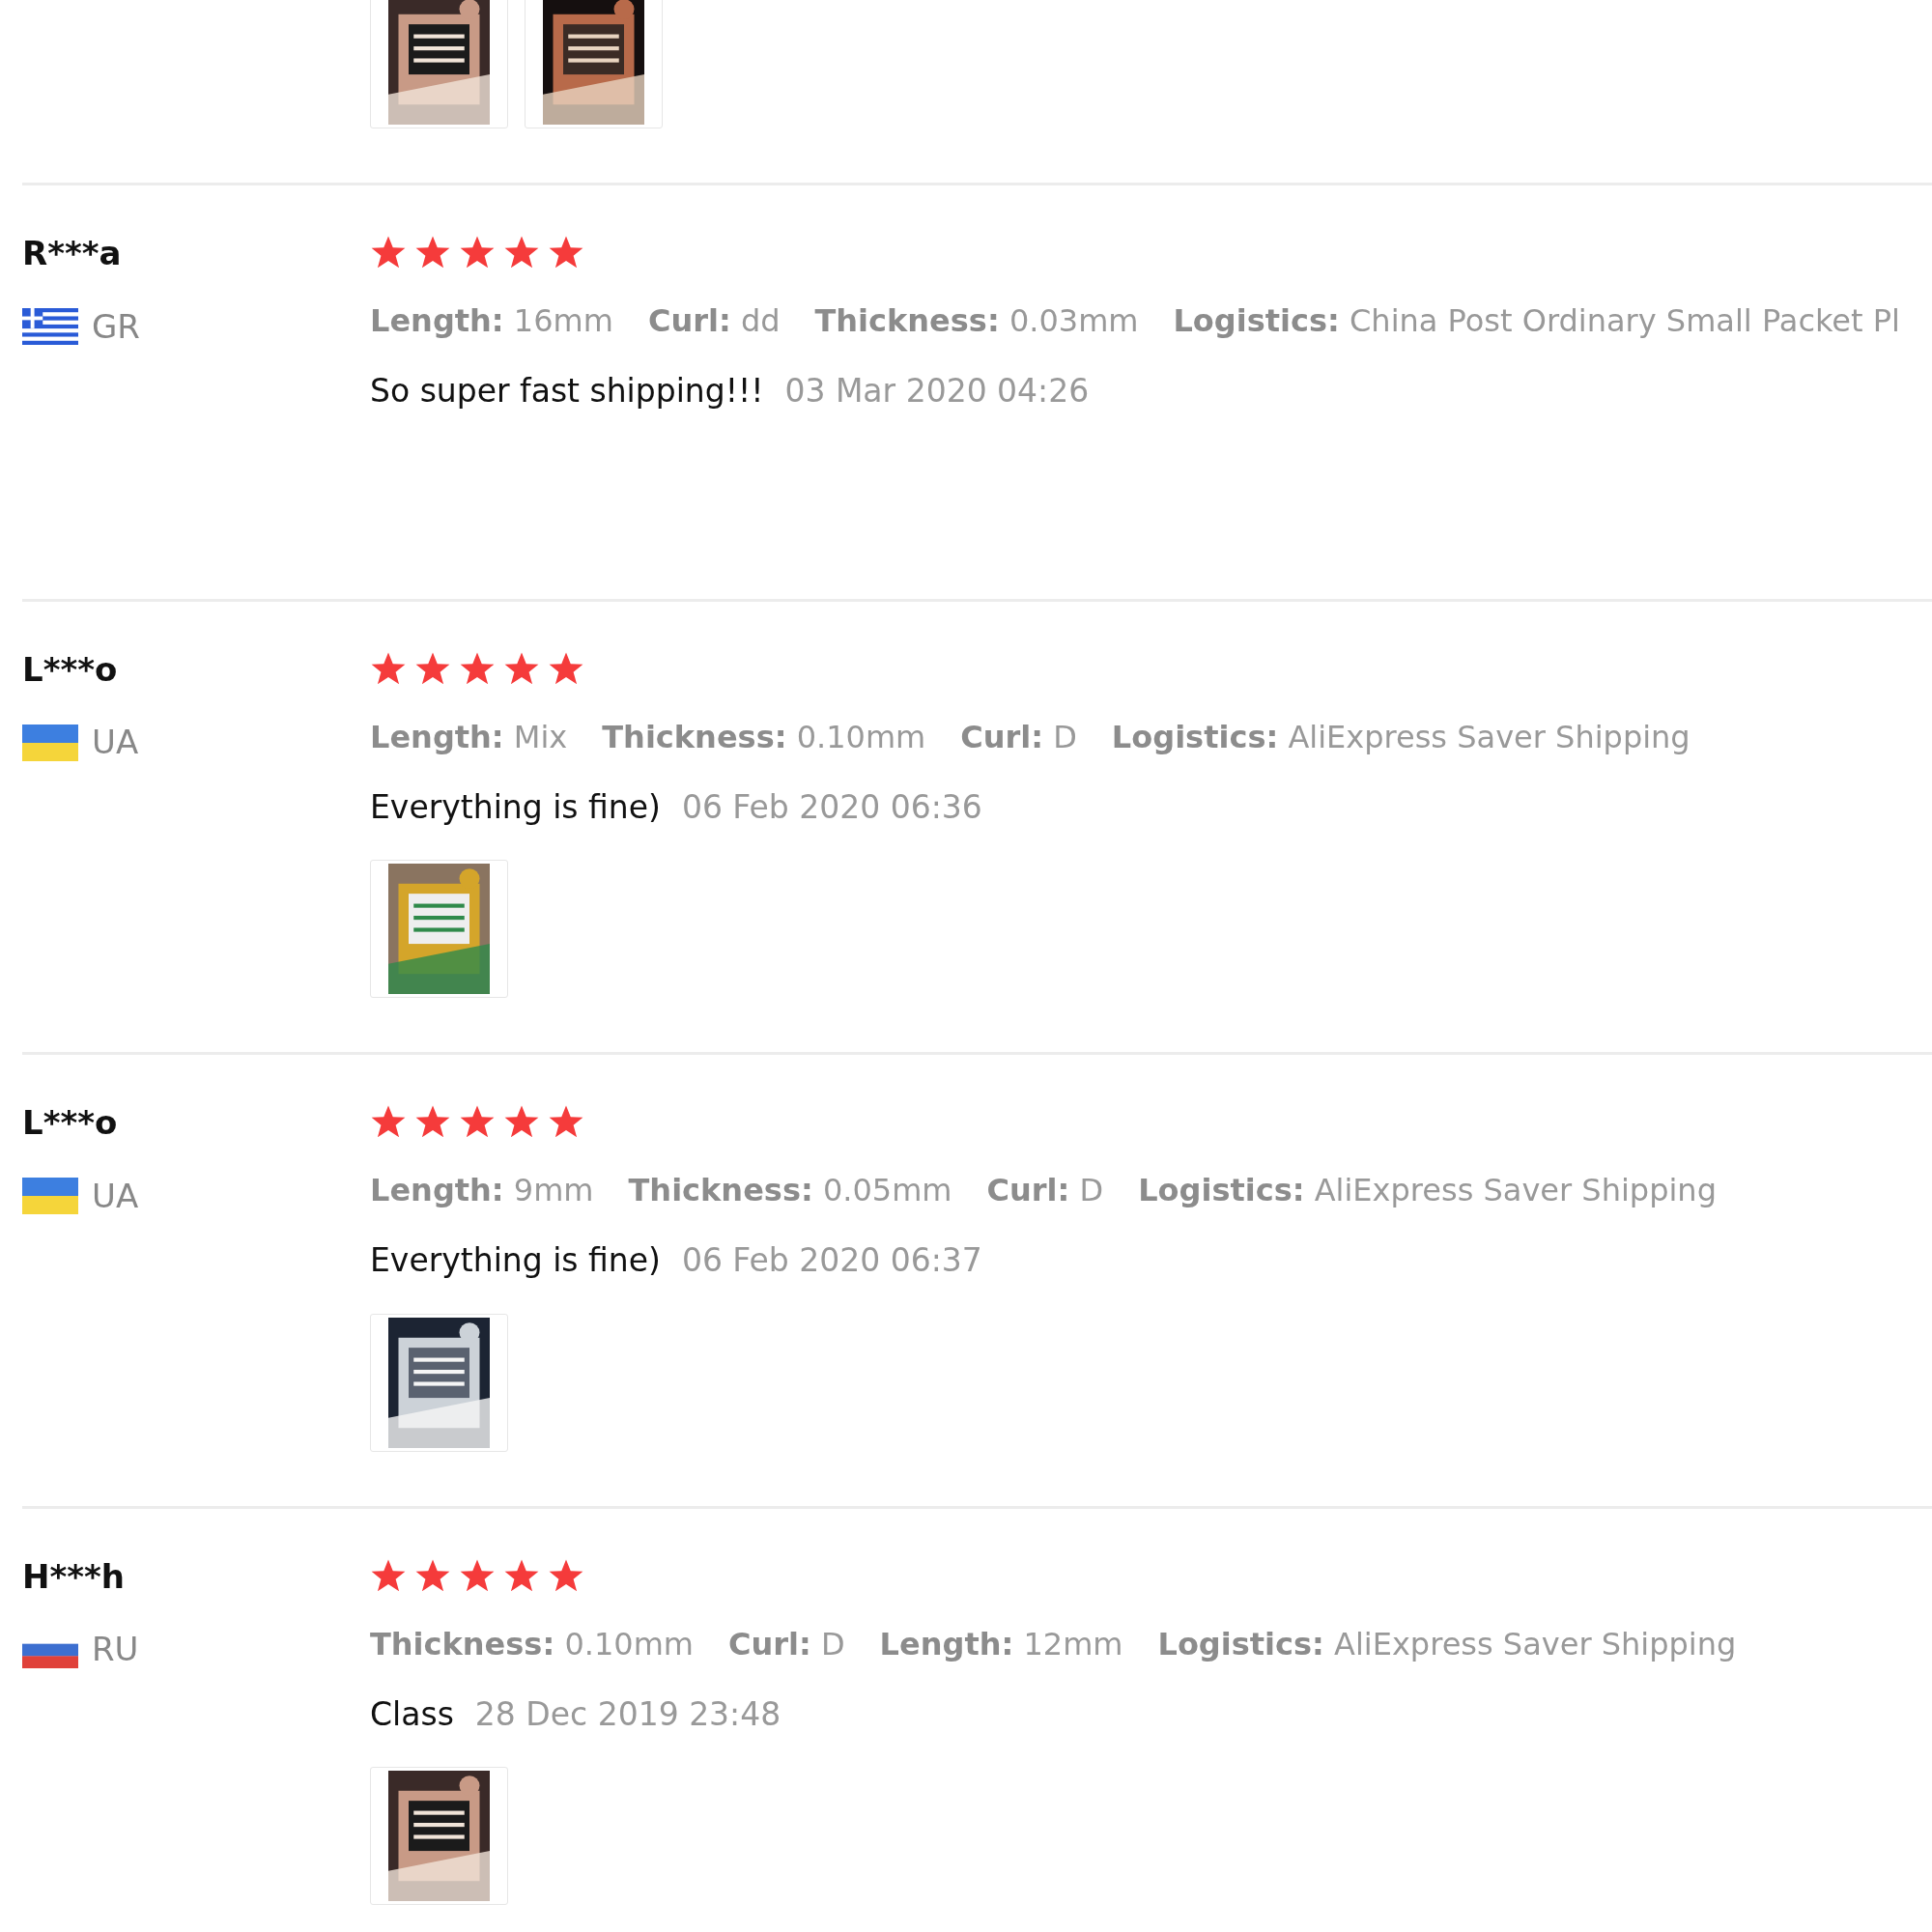 The width and height of the screenshot is (1932, 1932). What do you see at coordinates (567, 391) in the screenshot?
I see `review-comment: So super fast shipping!!!` at bounding box center [567, 391].